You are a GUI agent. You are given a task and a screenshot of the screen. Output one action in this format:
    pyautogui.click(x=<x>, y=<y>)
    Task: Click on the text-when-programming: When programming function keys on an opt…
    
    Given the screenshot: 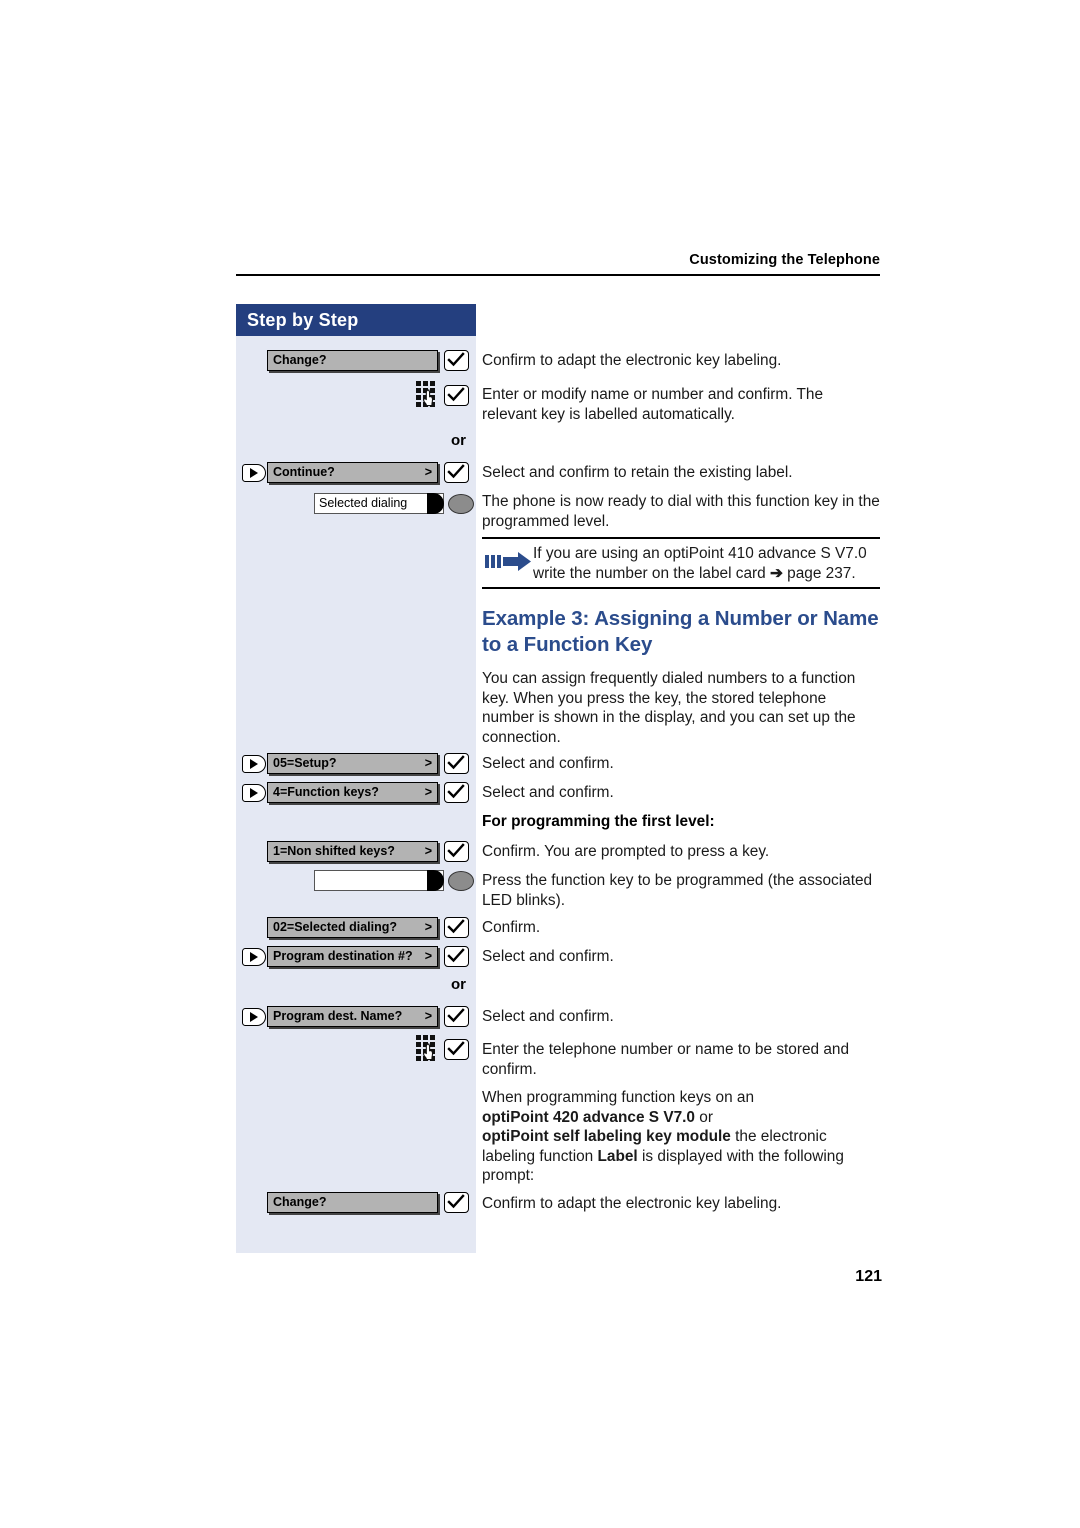 What is the action you would take?
    pyautogui.click(x=682, y=1137)
    